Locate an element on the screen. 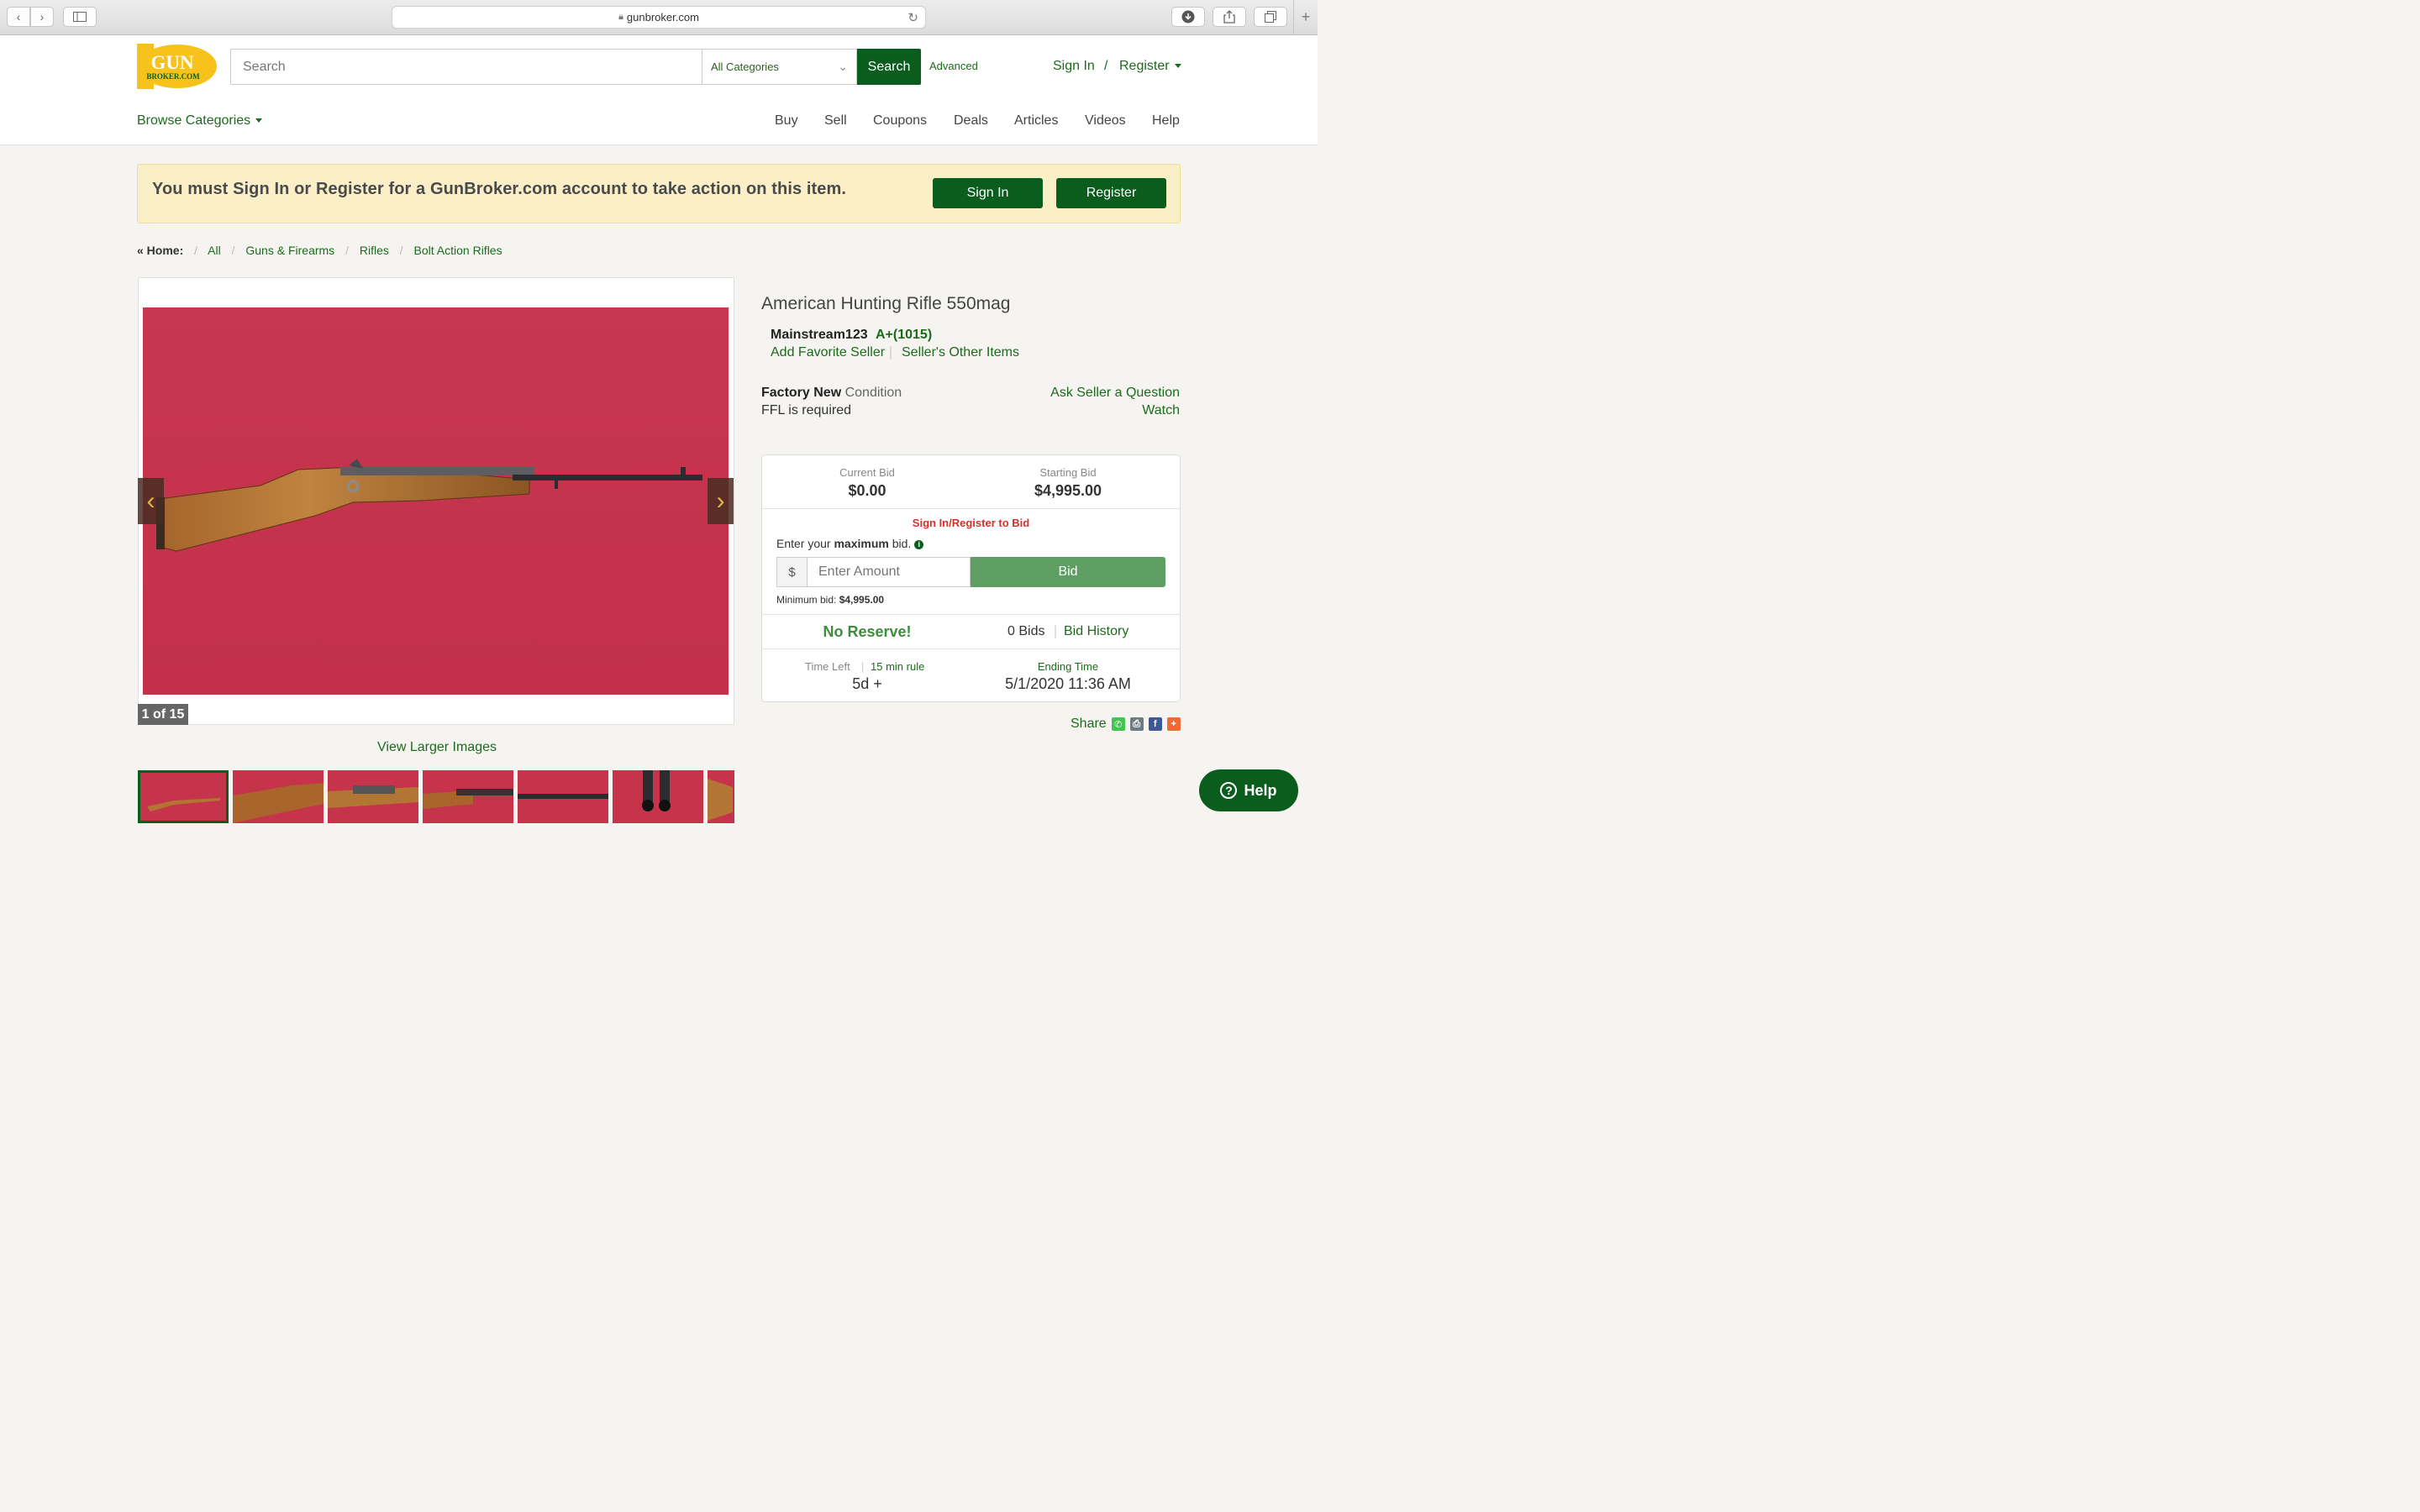  next-image-button: › is located at coordinates (721, 501).